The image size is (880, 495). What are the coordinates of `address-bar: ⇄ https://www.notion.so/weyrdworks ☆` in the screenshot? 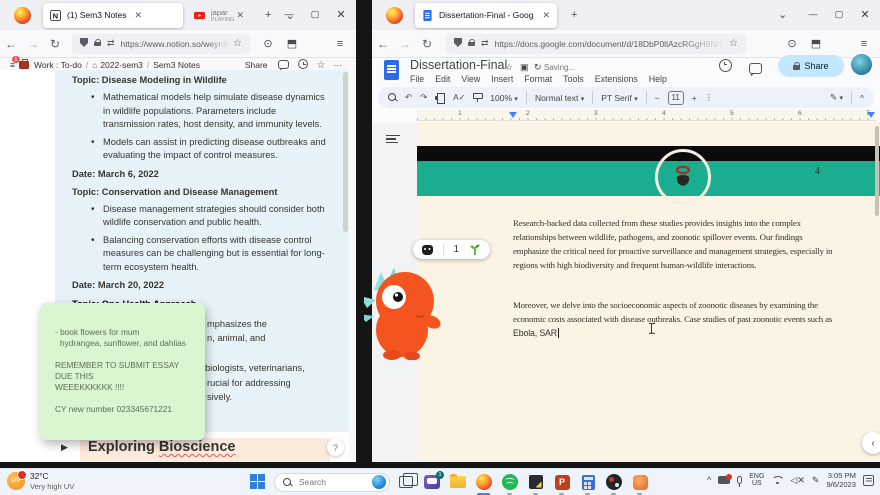 It's located at (161, 43).